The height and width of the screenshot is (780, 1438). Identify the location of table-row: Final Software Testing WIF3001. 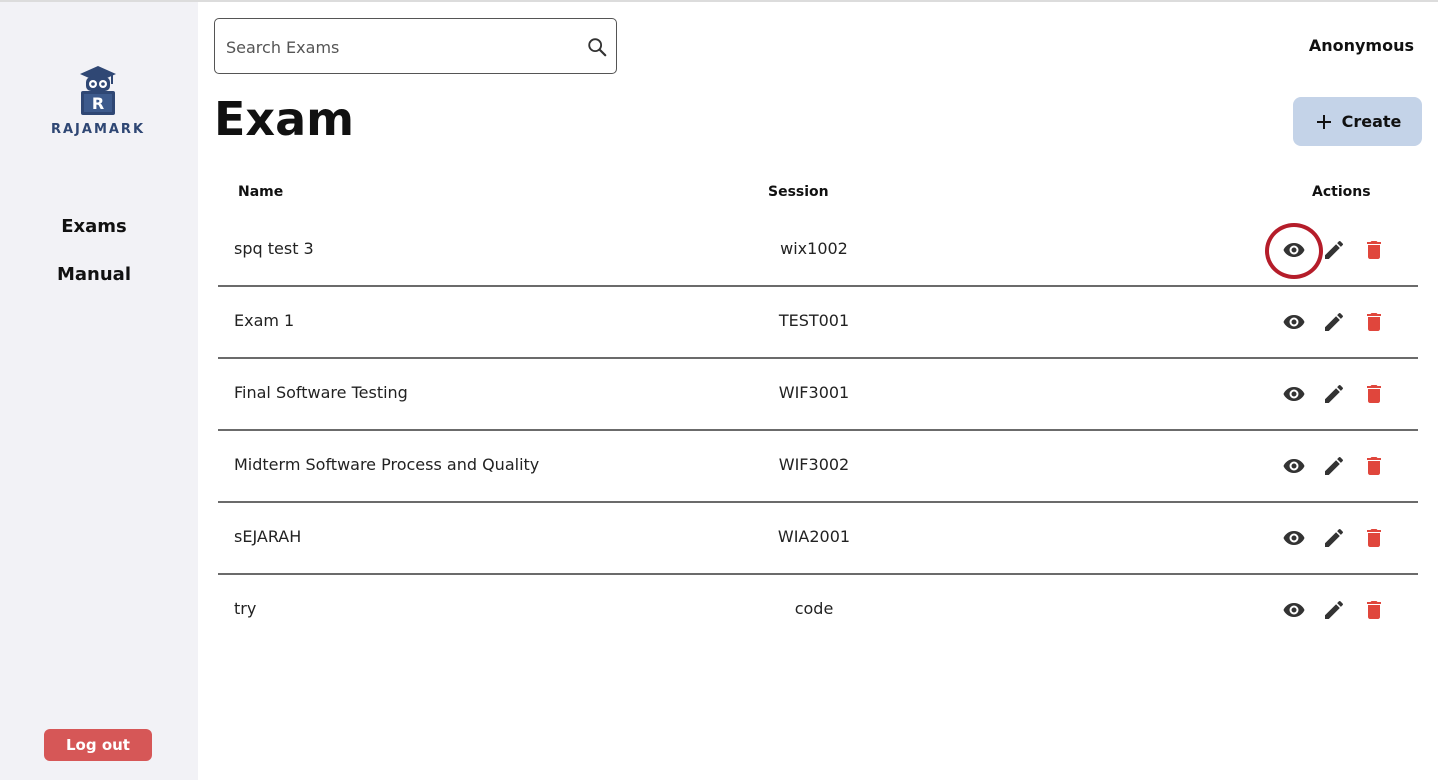
(818, 395).